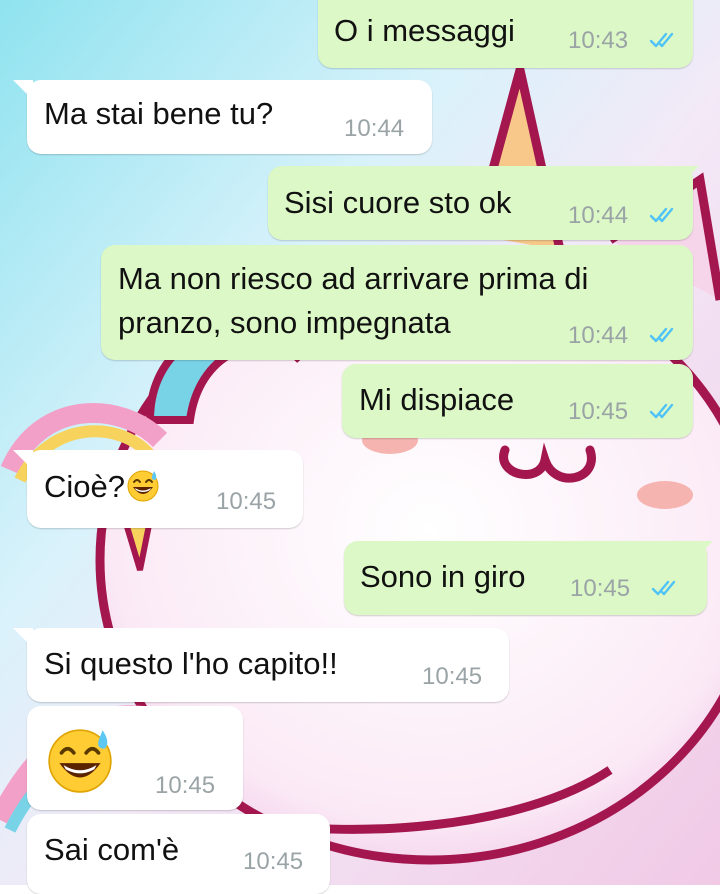 The height and width of the screenshot is (894, 720). I want to click on message-text: Sono in giro, so click(443, 576).